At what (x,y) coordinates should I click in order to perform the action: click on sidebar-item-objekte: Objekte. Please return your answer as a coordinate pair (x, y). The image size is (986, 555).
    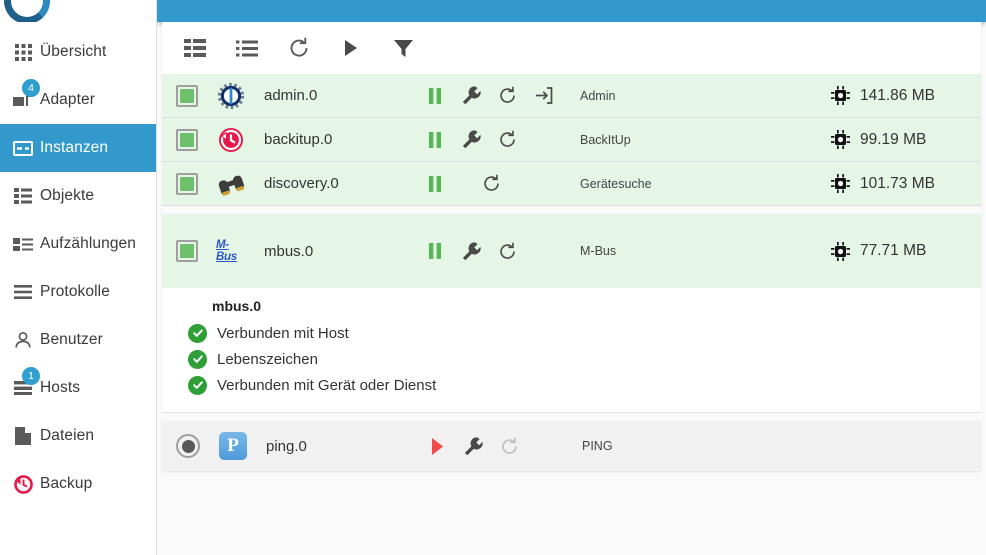
    Looking at the image, I should click on (78, 196).